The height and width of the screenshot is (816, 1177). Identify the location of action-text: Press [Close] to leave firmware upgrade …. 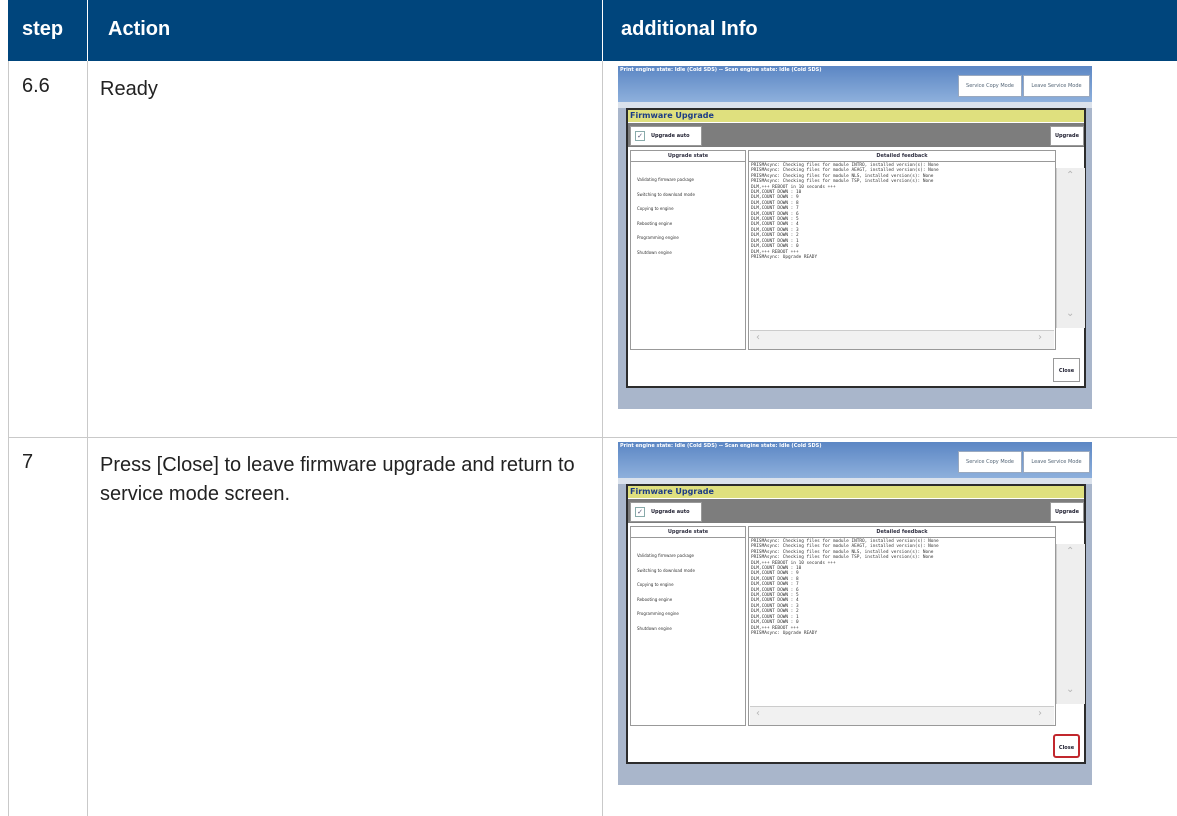
(337, 479).